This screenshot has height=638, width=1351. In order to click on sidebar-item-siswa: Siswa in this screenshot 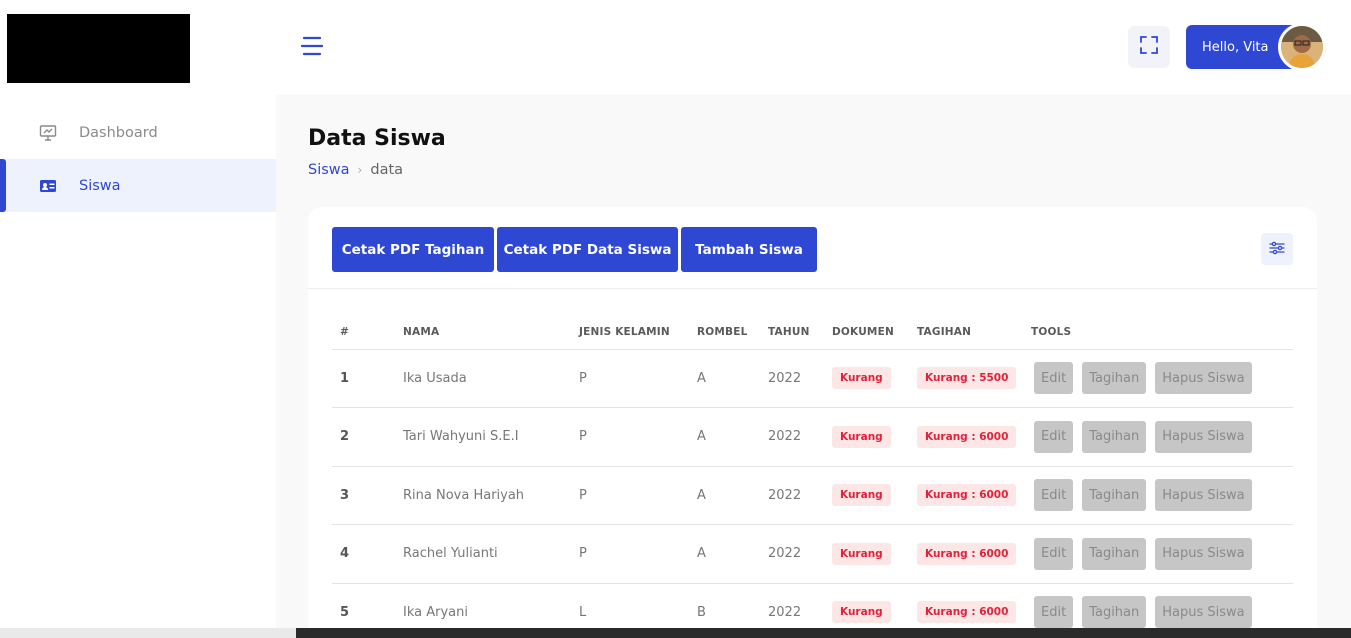, I will do `click(138, 185)`.